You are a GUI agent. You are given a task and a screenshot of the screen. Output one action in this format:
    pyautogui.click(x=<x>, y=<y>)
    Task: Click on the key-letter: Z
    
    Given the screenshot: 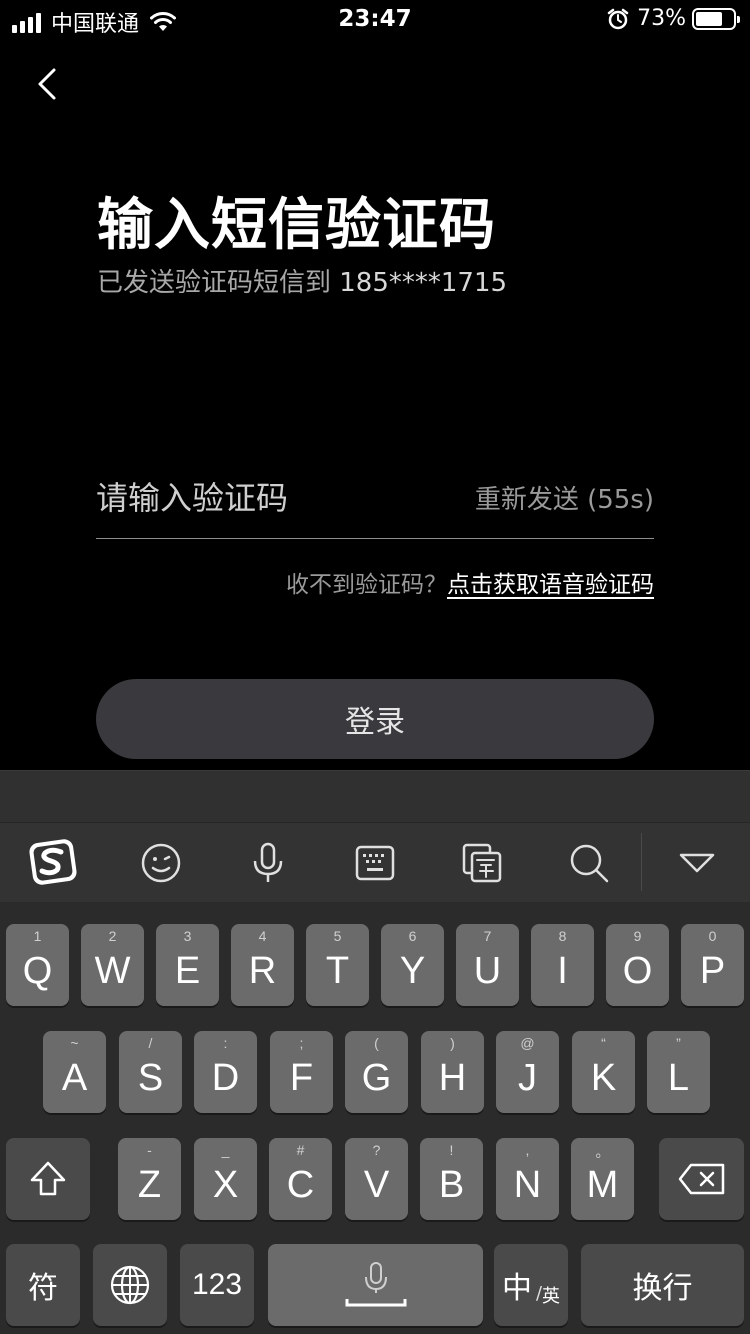 What is the action you would take?
    pyautogui.click(x=149, y=1184)
    